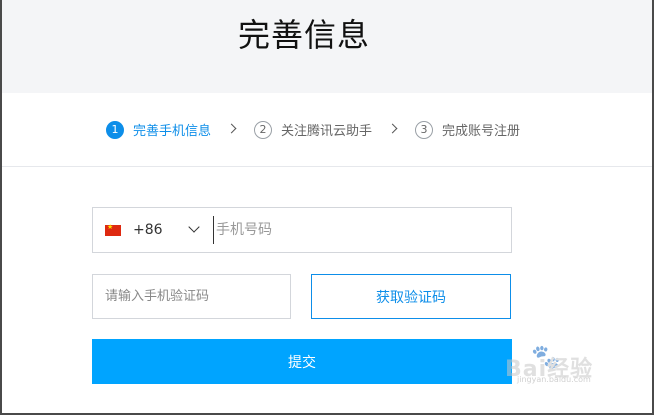  I want to click on step-1: 1 完善手机信息, so click(158, 129).